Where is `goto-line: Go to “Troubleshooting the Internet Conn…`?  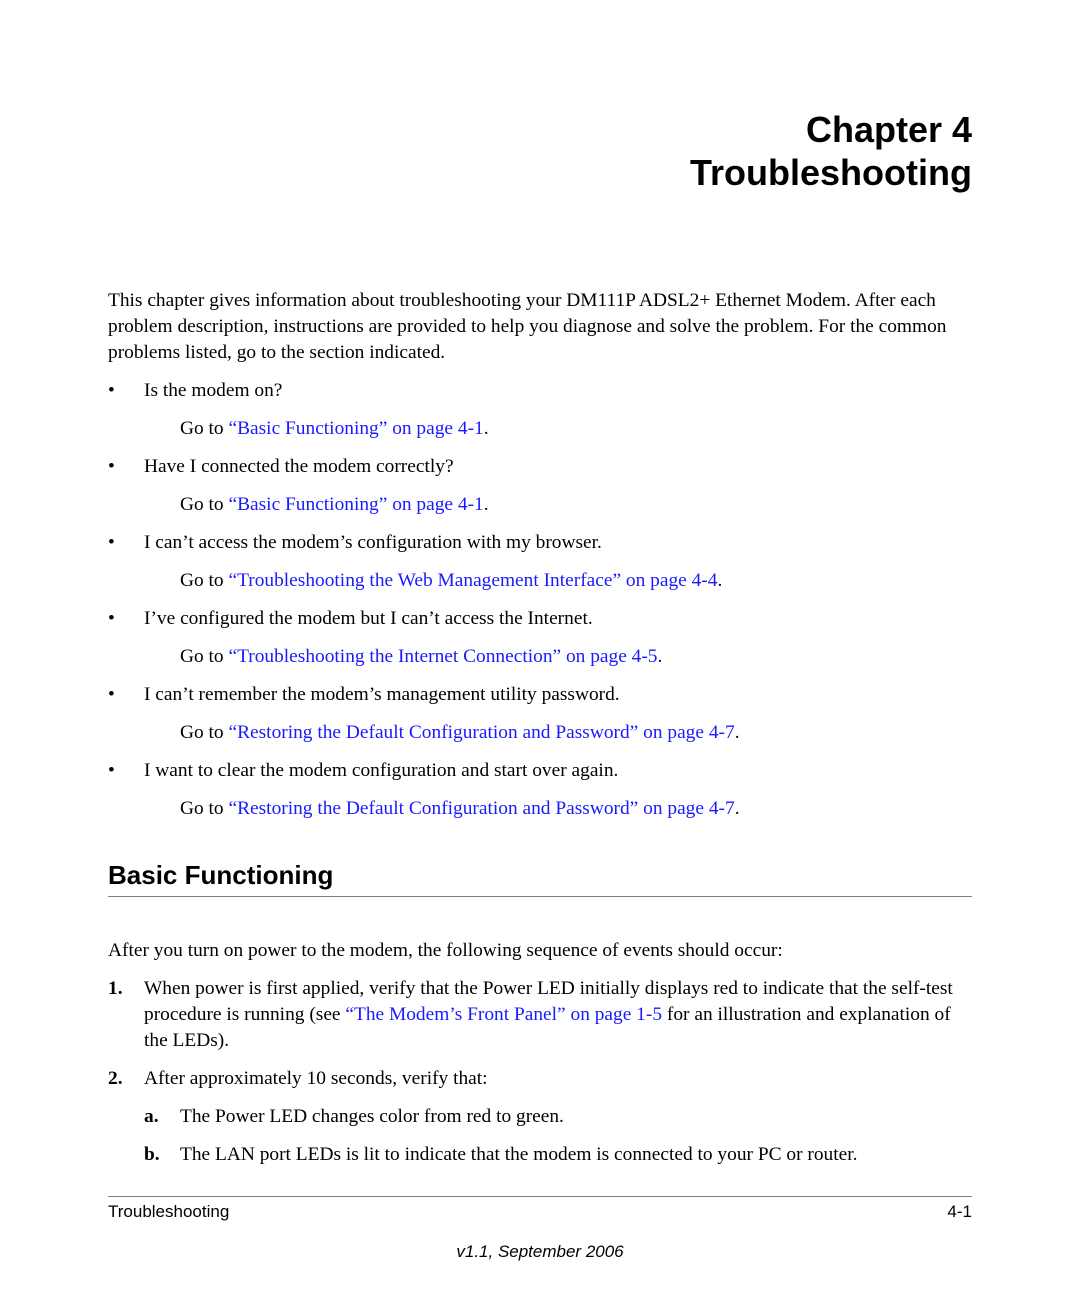
goto-line: Go to “Troubleshooting the Internet Conn… is located at coordinates (421, 656).